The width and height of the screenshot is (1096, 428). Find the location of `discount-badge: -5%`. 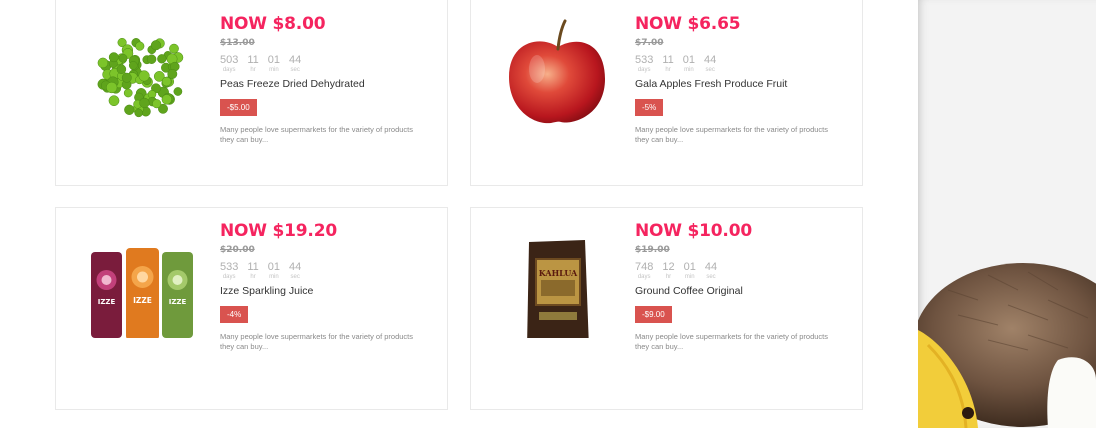

discount-badge: -5% is located at coordinates (649, 107).